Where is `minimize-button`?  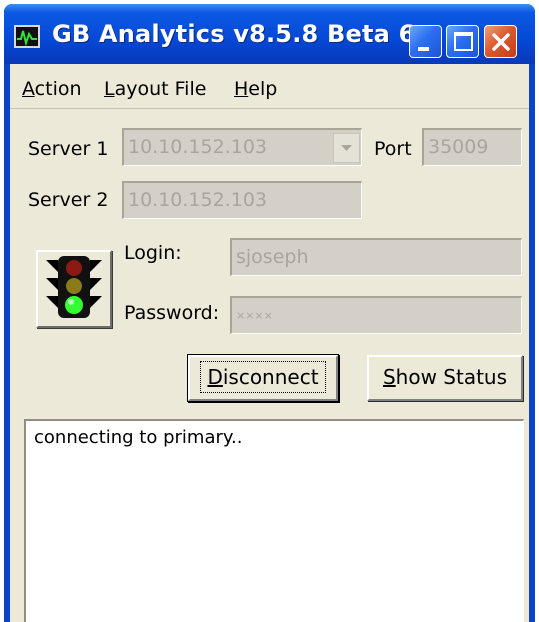 minimize-button is located at coordinates (425, 41).